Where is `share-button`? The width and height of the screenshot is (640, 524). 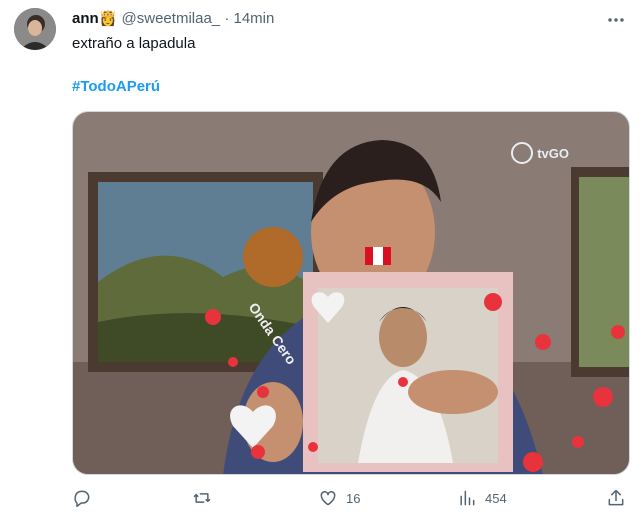
share-button is located at coordinates (616, 498).